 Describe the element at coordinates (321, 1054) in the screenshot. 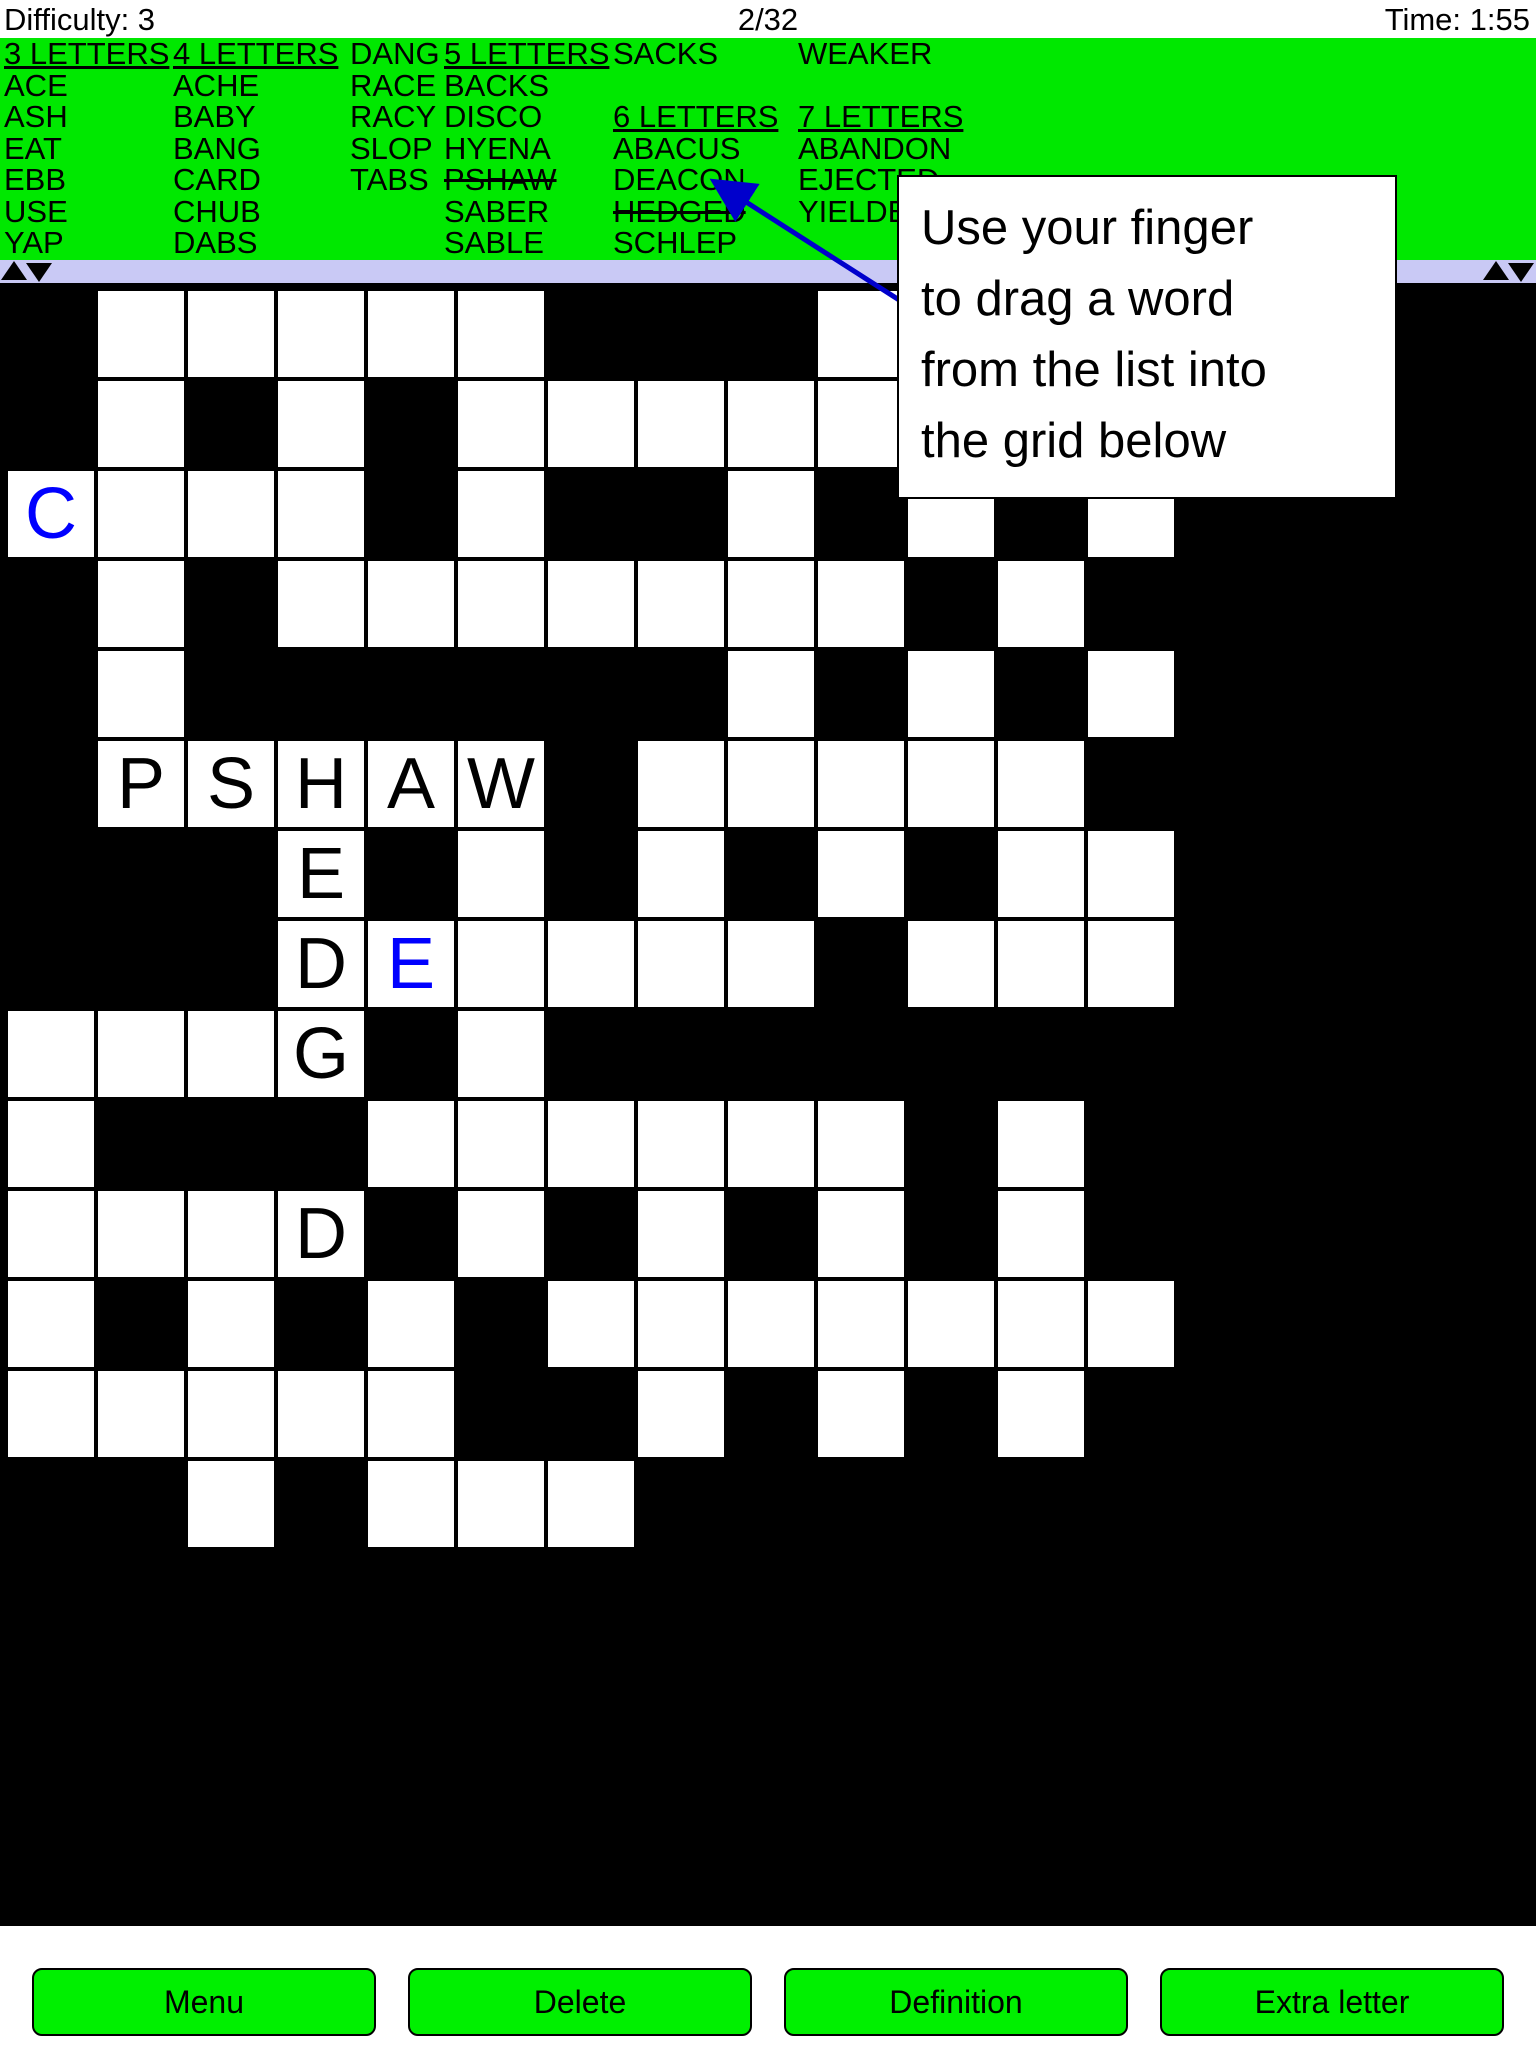

I see `grid-cell-open: G` at that location.